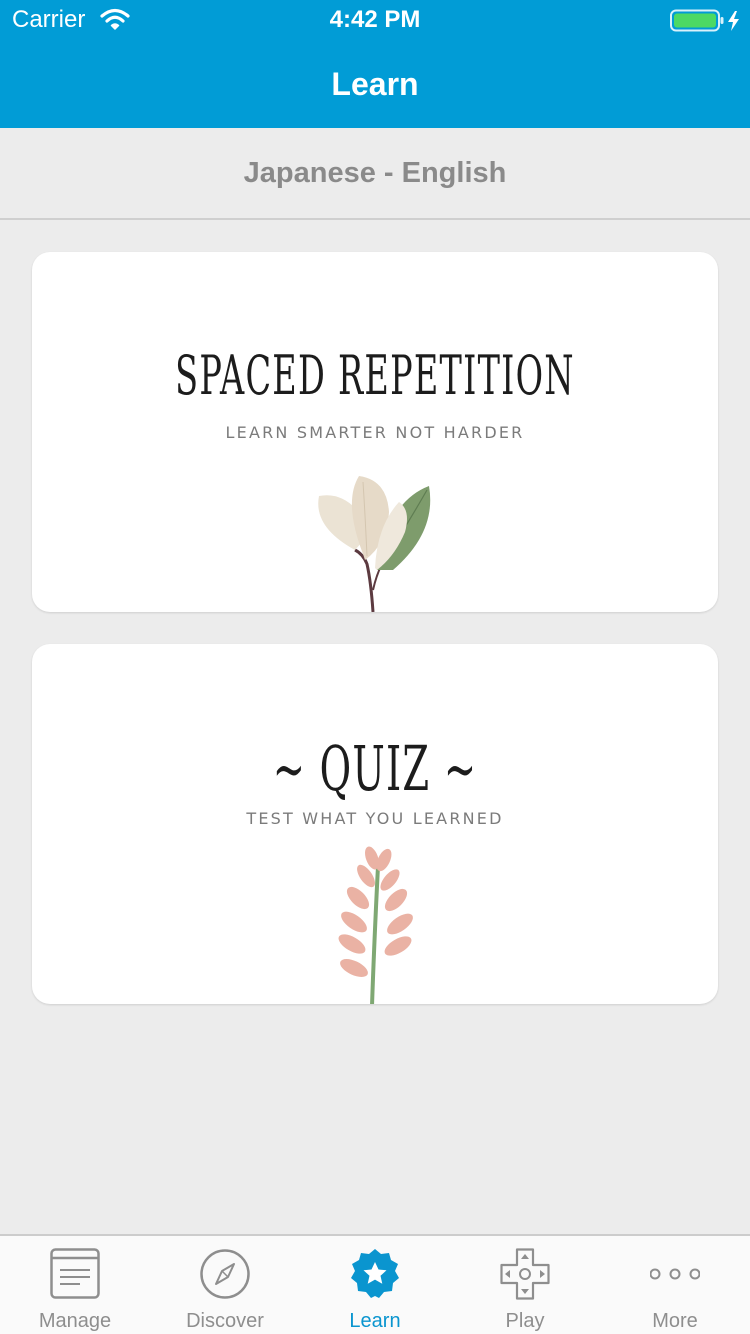  I want to click on tab-label: Manage, so click(75, 1321).